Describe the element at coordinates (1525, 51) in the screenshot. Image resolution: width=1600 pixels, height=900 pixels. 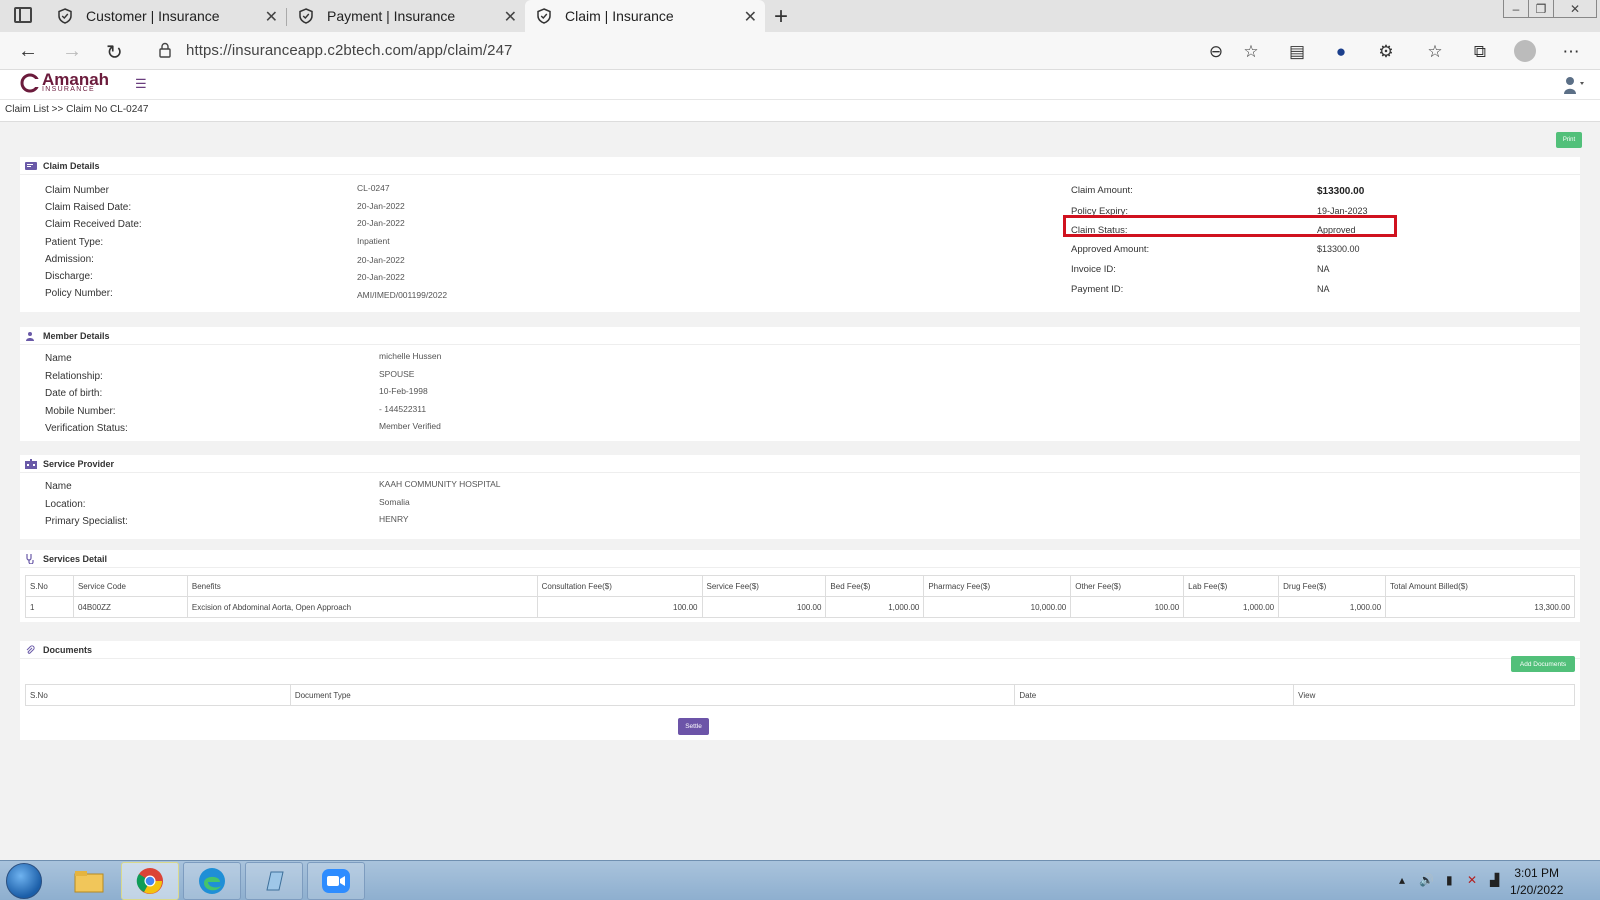
I see `profile-icon` at that location.